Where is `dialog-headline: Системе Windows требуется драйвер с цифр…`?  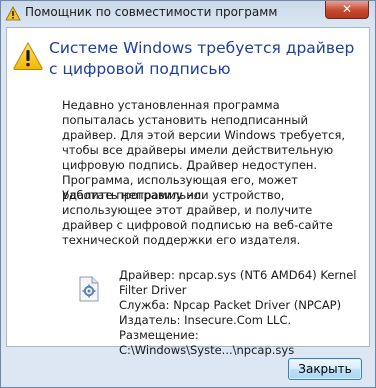 dialog-headline: Системе Windows требуется драйвер с цифр… is located at coordinates (202, 58).